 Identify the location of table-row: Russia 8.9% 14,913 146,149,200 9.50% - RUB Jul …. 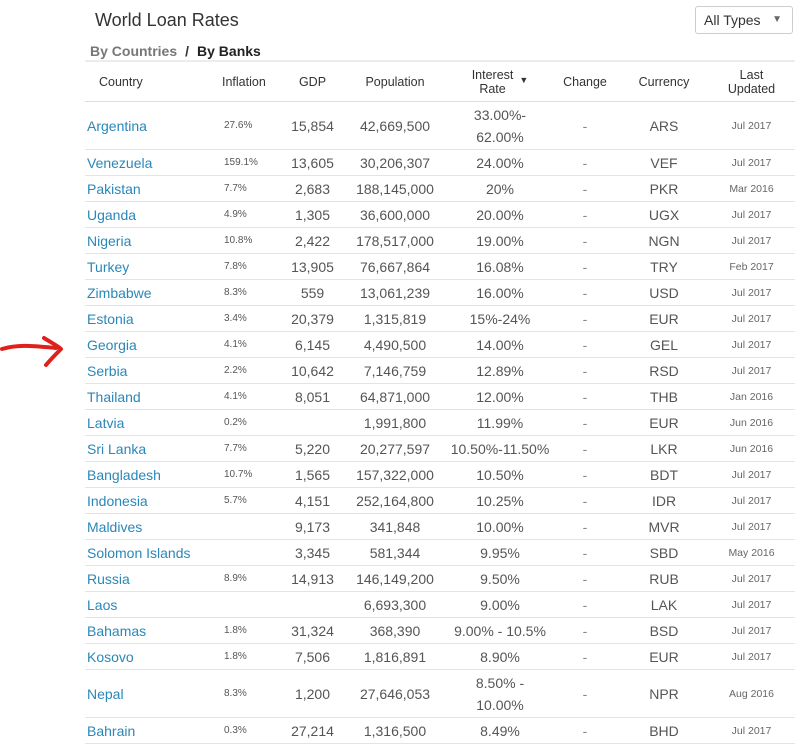
(440, 578).